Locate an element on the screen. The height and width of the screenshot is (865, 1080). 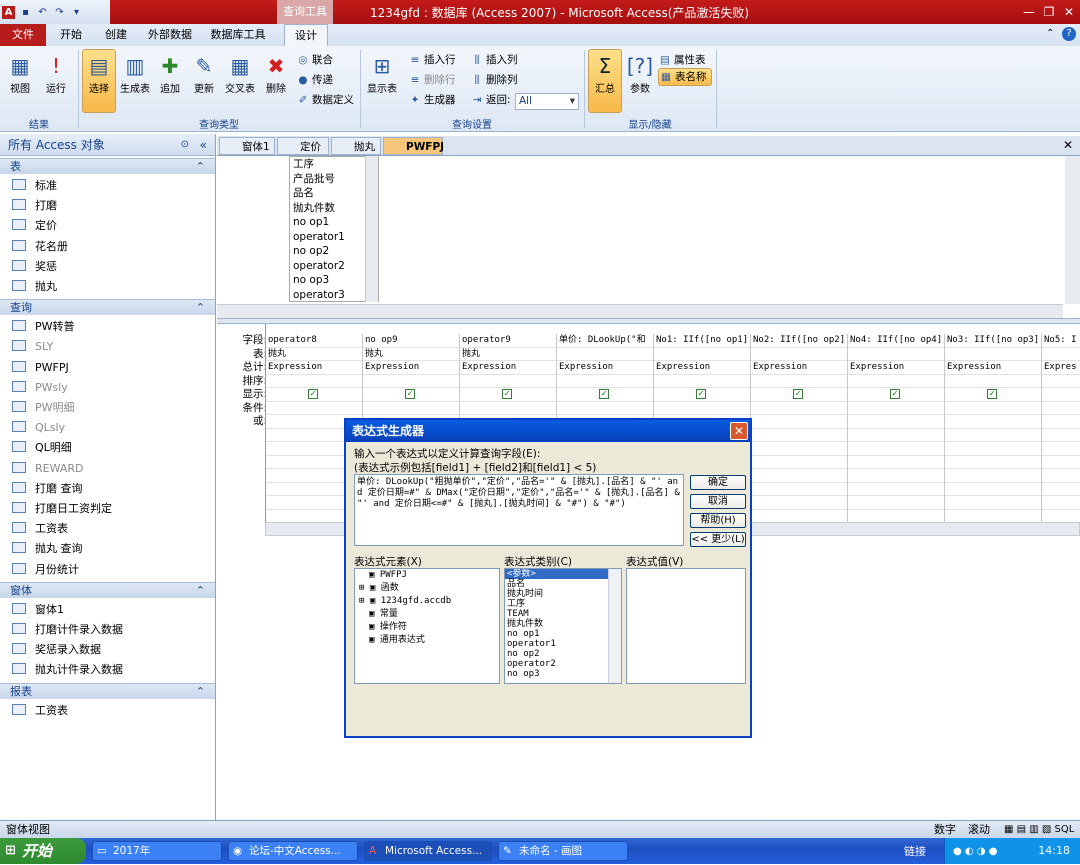
grid-column: No4: IIf([no op4] : Expression ✓ is located at coordinates (896, 428).